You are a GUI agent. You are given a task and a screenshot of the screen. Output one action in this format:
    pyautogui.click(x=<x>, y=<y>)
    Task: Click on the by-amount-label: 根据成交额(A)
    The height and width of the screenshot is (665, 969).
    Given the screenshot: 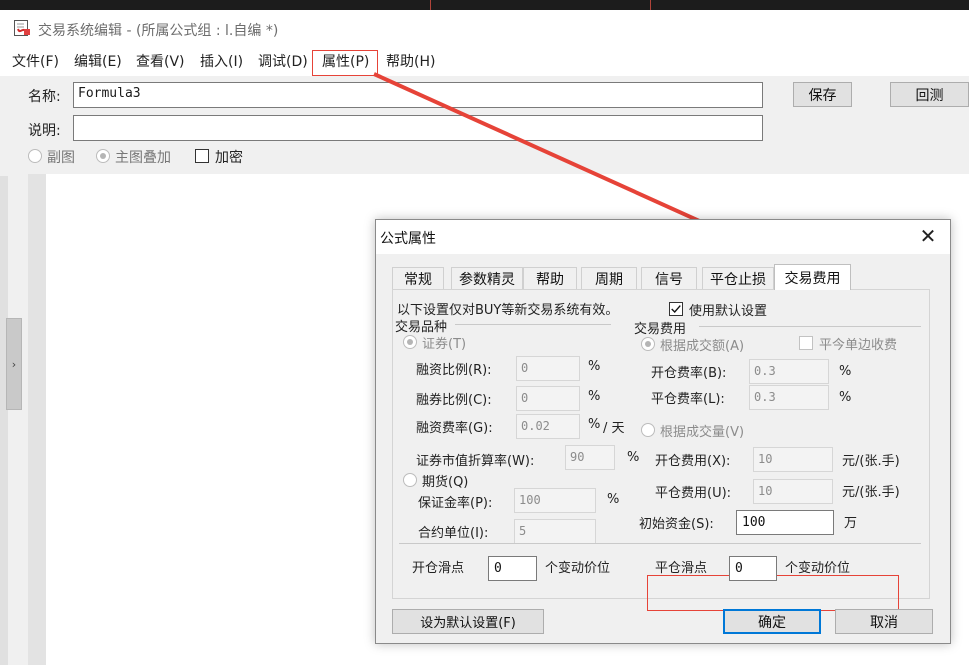 What is the action you would take?
    pyautogui.click(x=702, y=346)
    